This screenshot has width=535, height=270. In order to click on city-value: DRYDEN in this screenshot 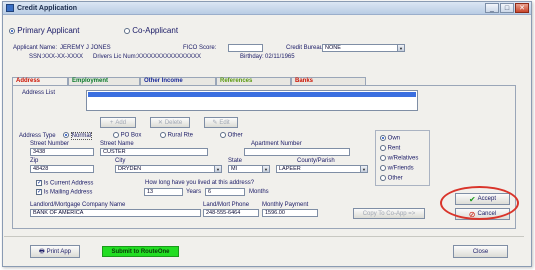, I will do `click(130, 169)`.